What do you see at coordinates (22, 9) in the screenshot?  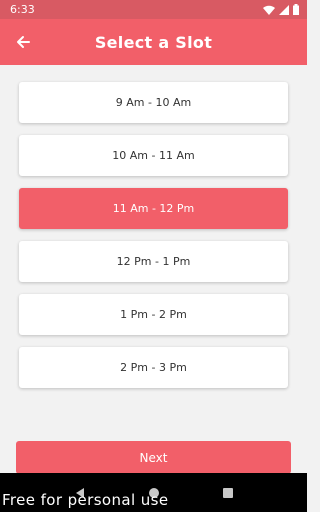 I see `status-time: 6:33` at bounding box center [22, 9].